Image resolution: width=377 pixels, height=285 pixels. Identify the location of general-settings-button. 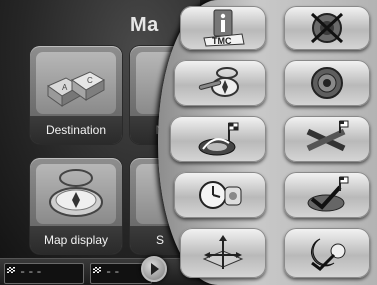
(220, 83).